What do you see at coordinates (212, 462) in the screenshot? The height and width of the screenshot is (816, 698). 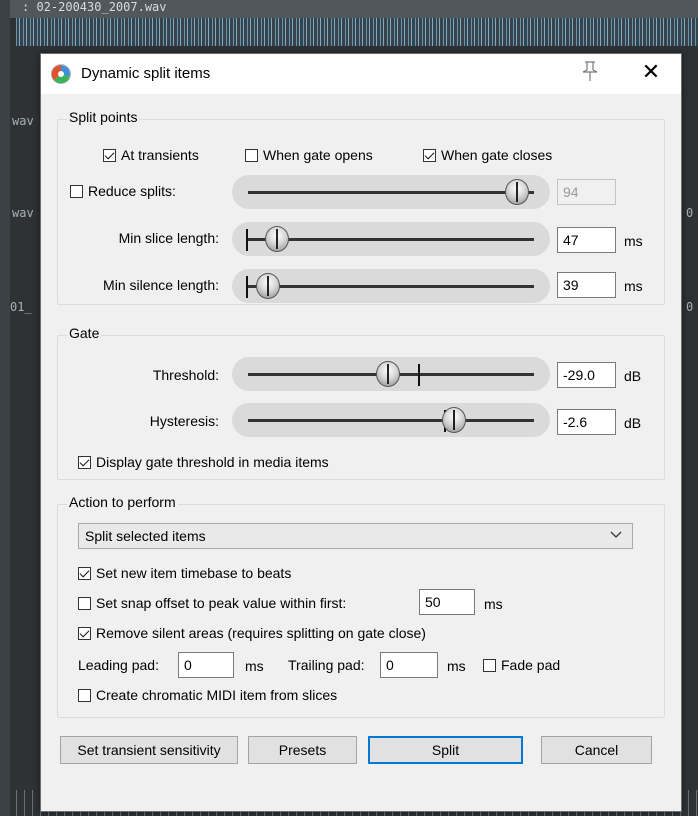 I see `checkbox-label: Display gate threshold in media items` at bounding box center [212, 462].